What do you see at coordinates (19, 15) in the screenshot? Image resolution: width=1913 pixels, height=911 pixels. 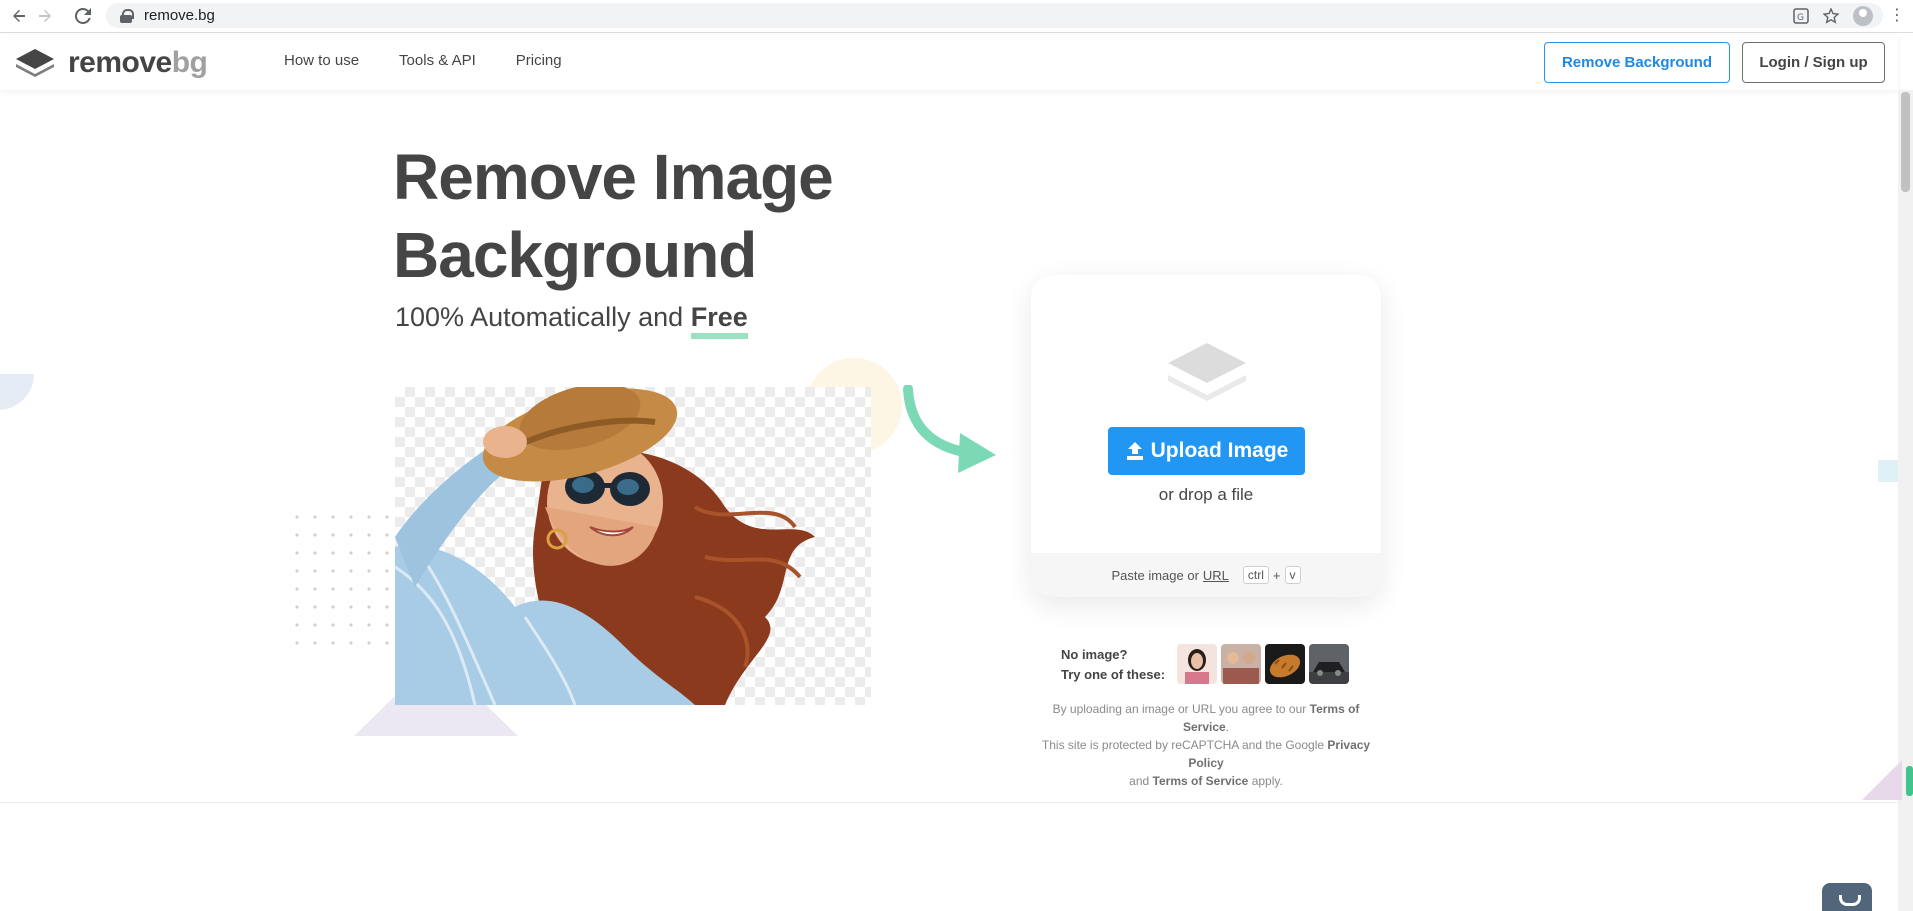 I see `arrow-left-icon` at bounding box center [19, 15].